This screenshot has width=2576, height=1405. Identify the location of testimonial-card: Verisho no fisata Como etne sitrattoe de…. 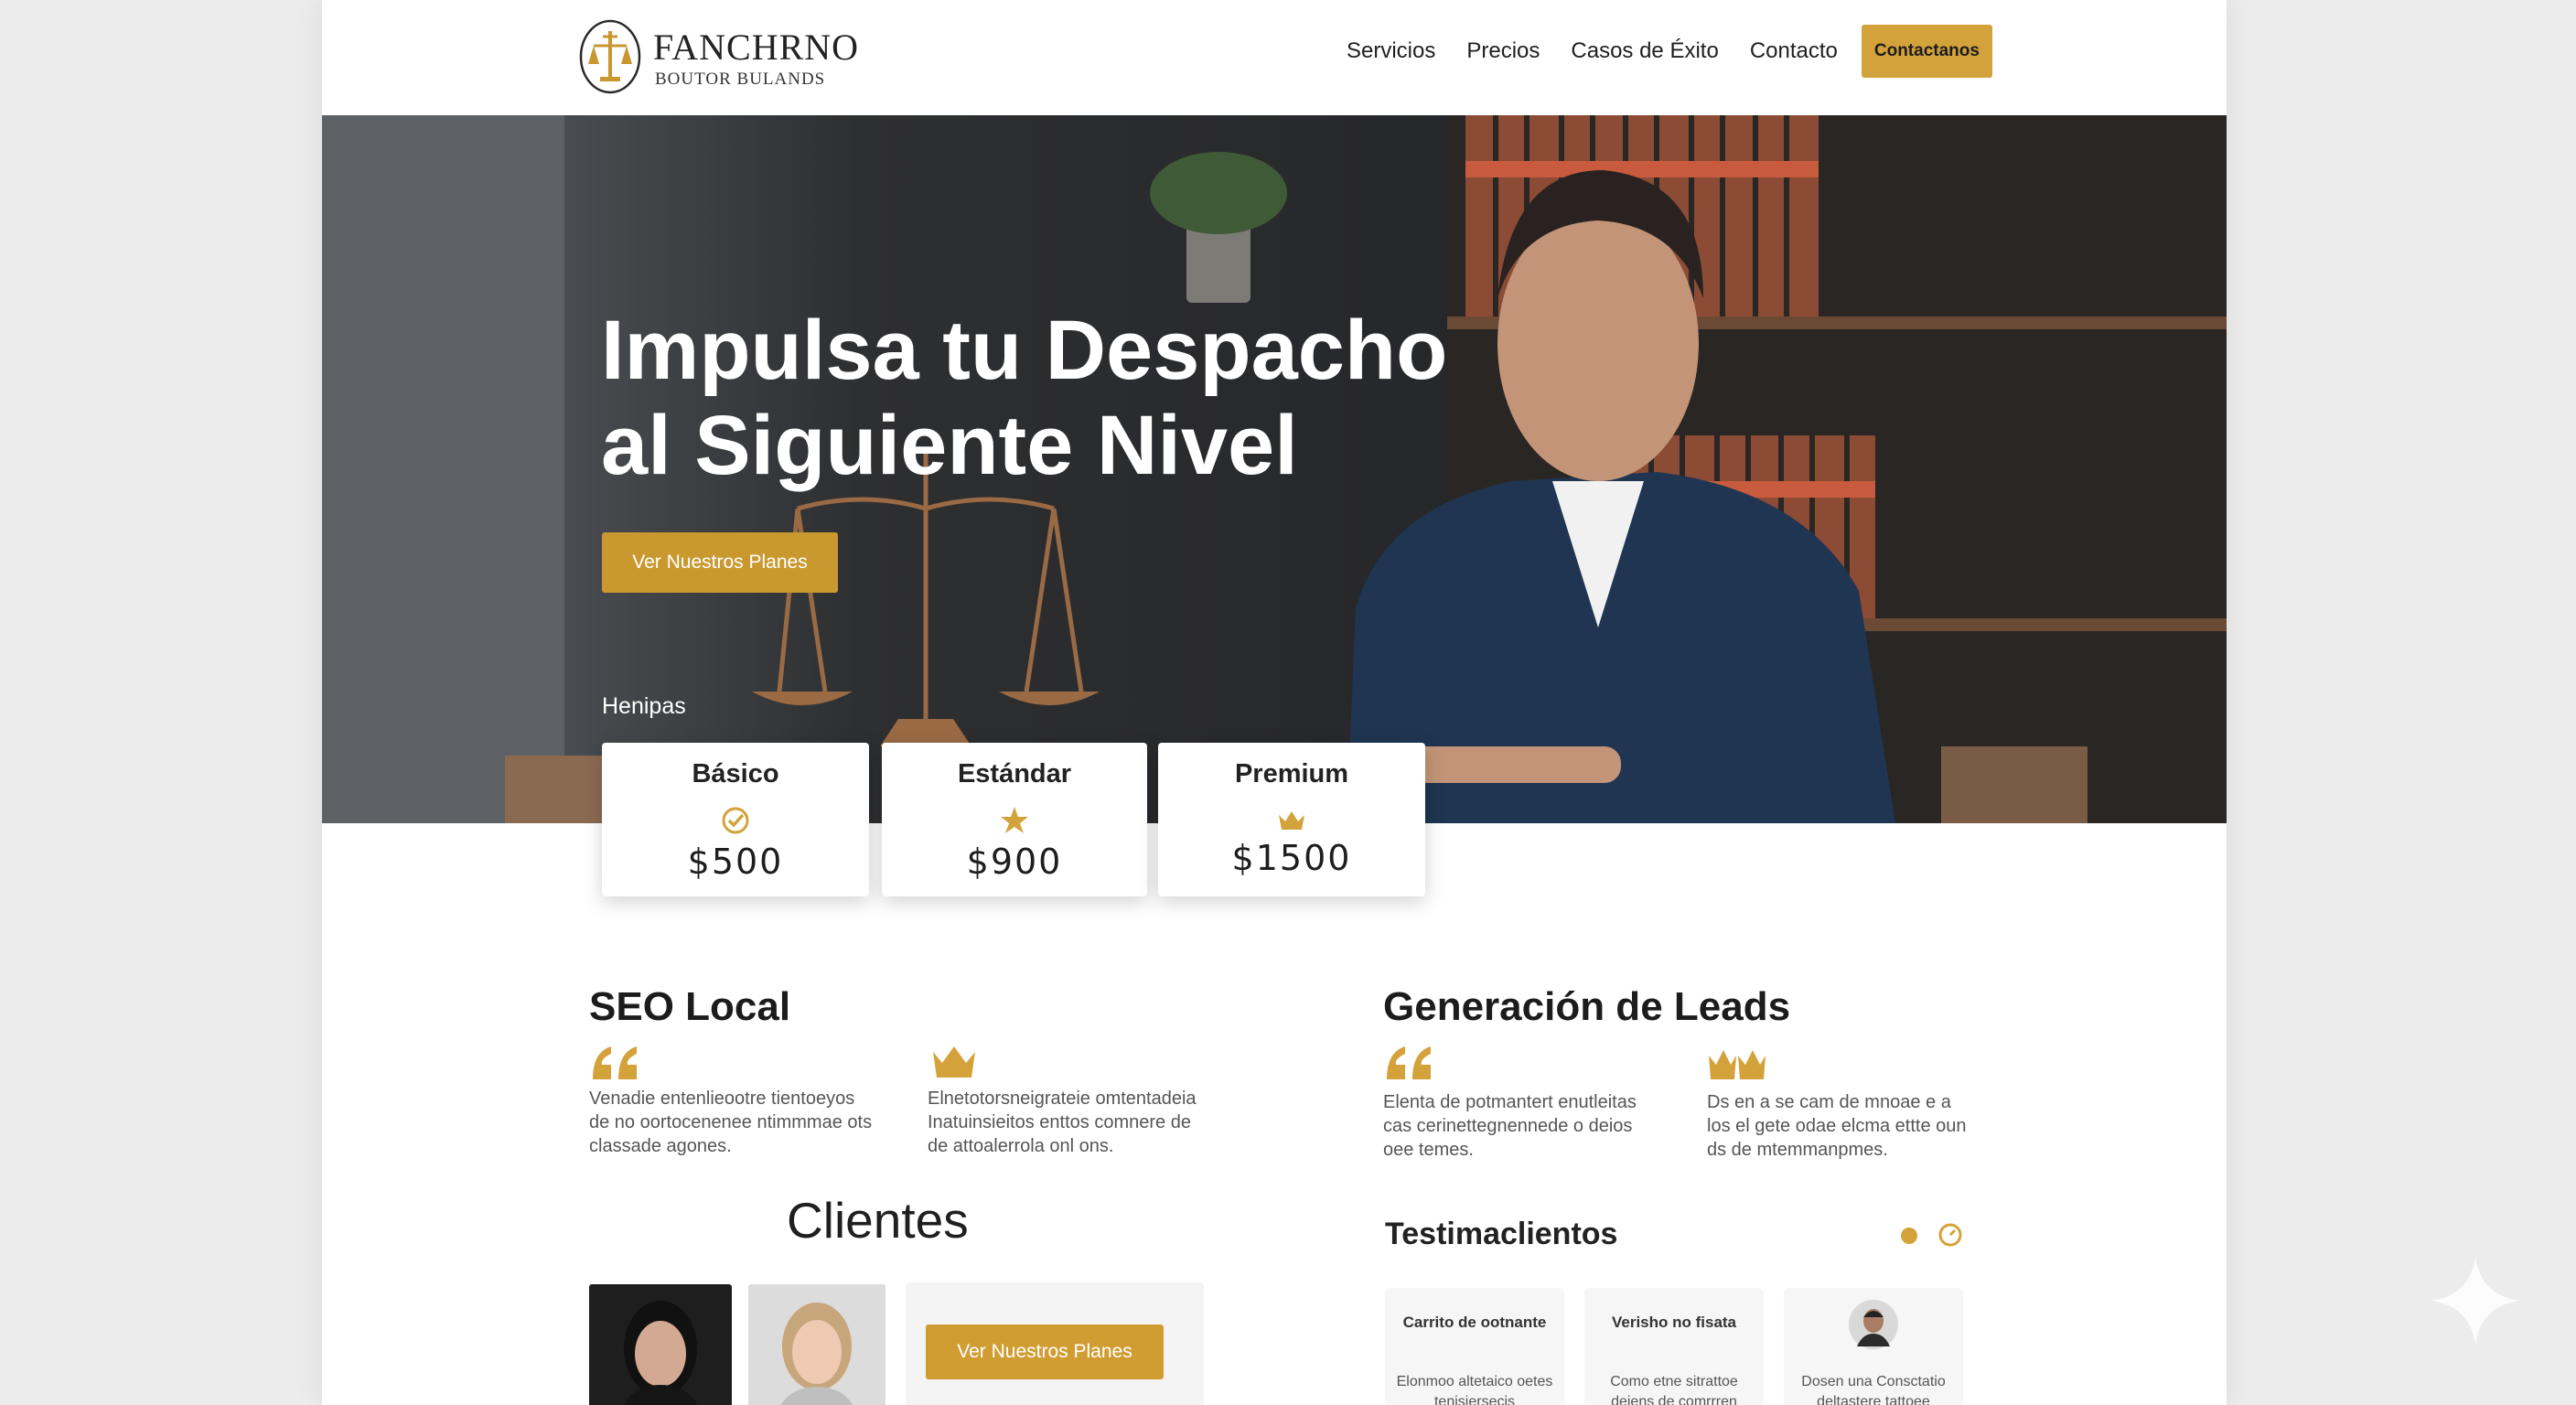
(1674, 1346).